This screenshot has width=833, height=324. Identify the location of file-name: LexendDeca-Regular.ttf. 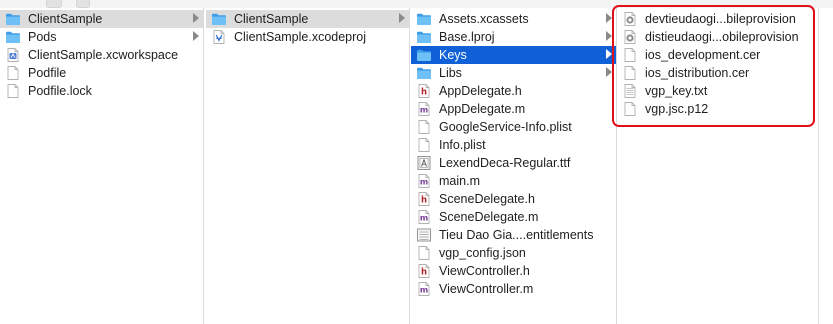
(505, 163).